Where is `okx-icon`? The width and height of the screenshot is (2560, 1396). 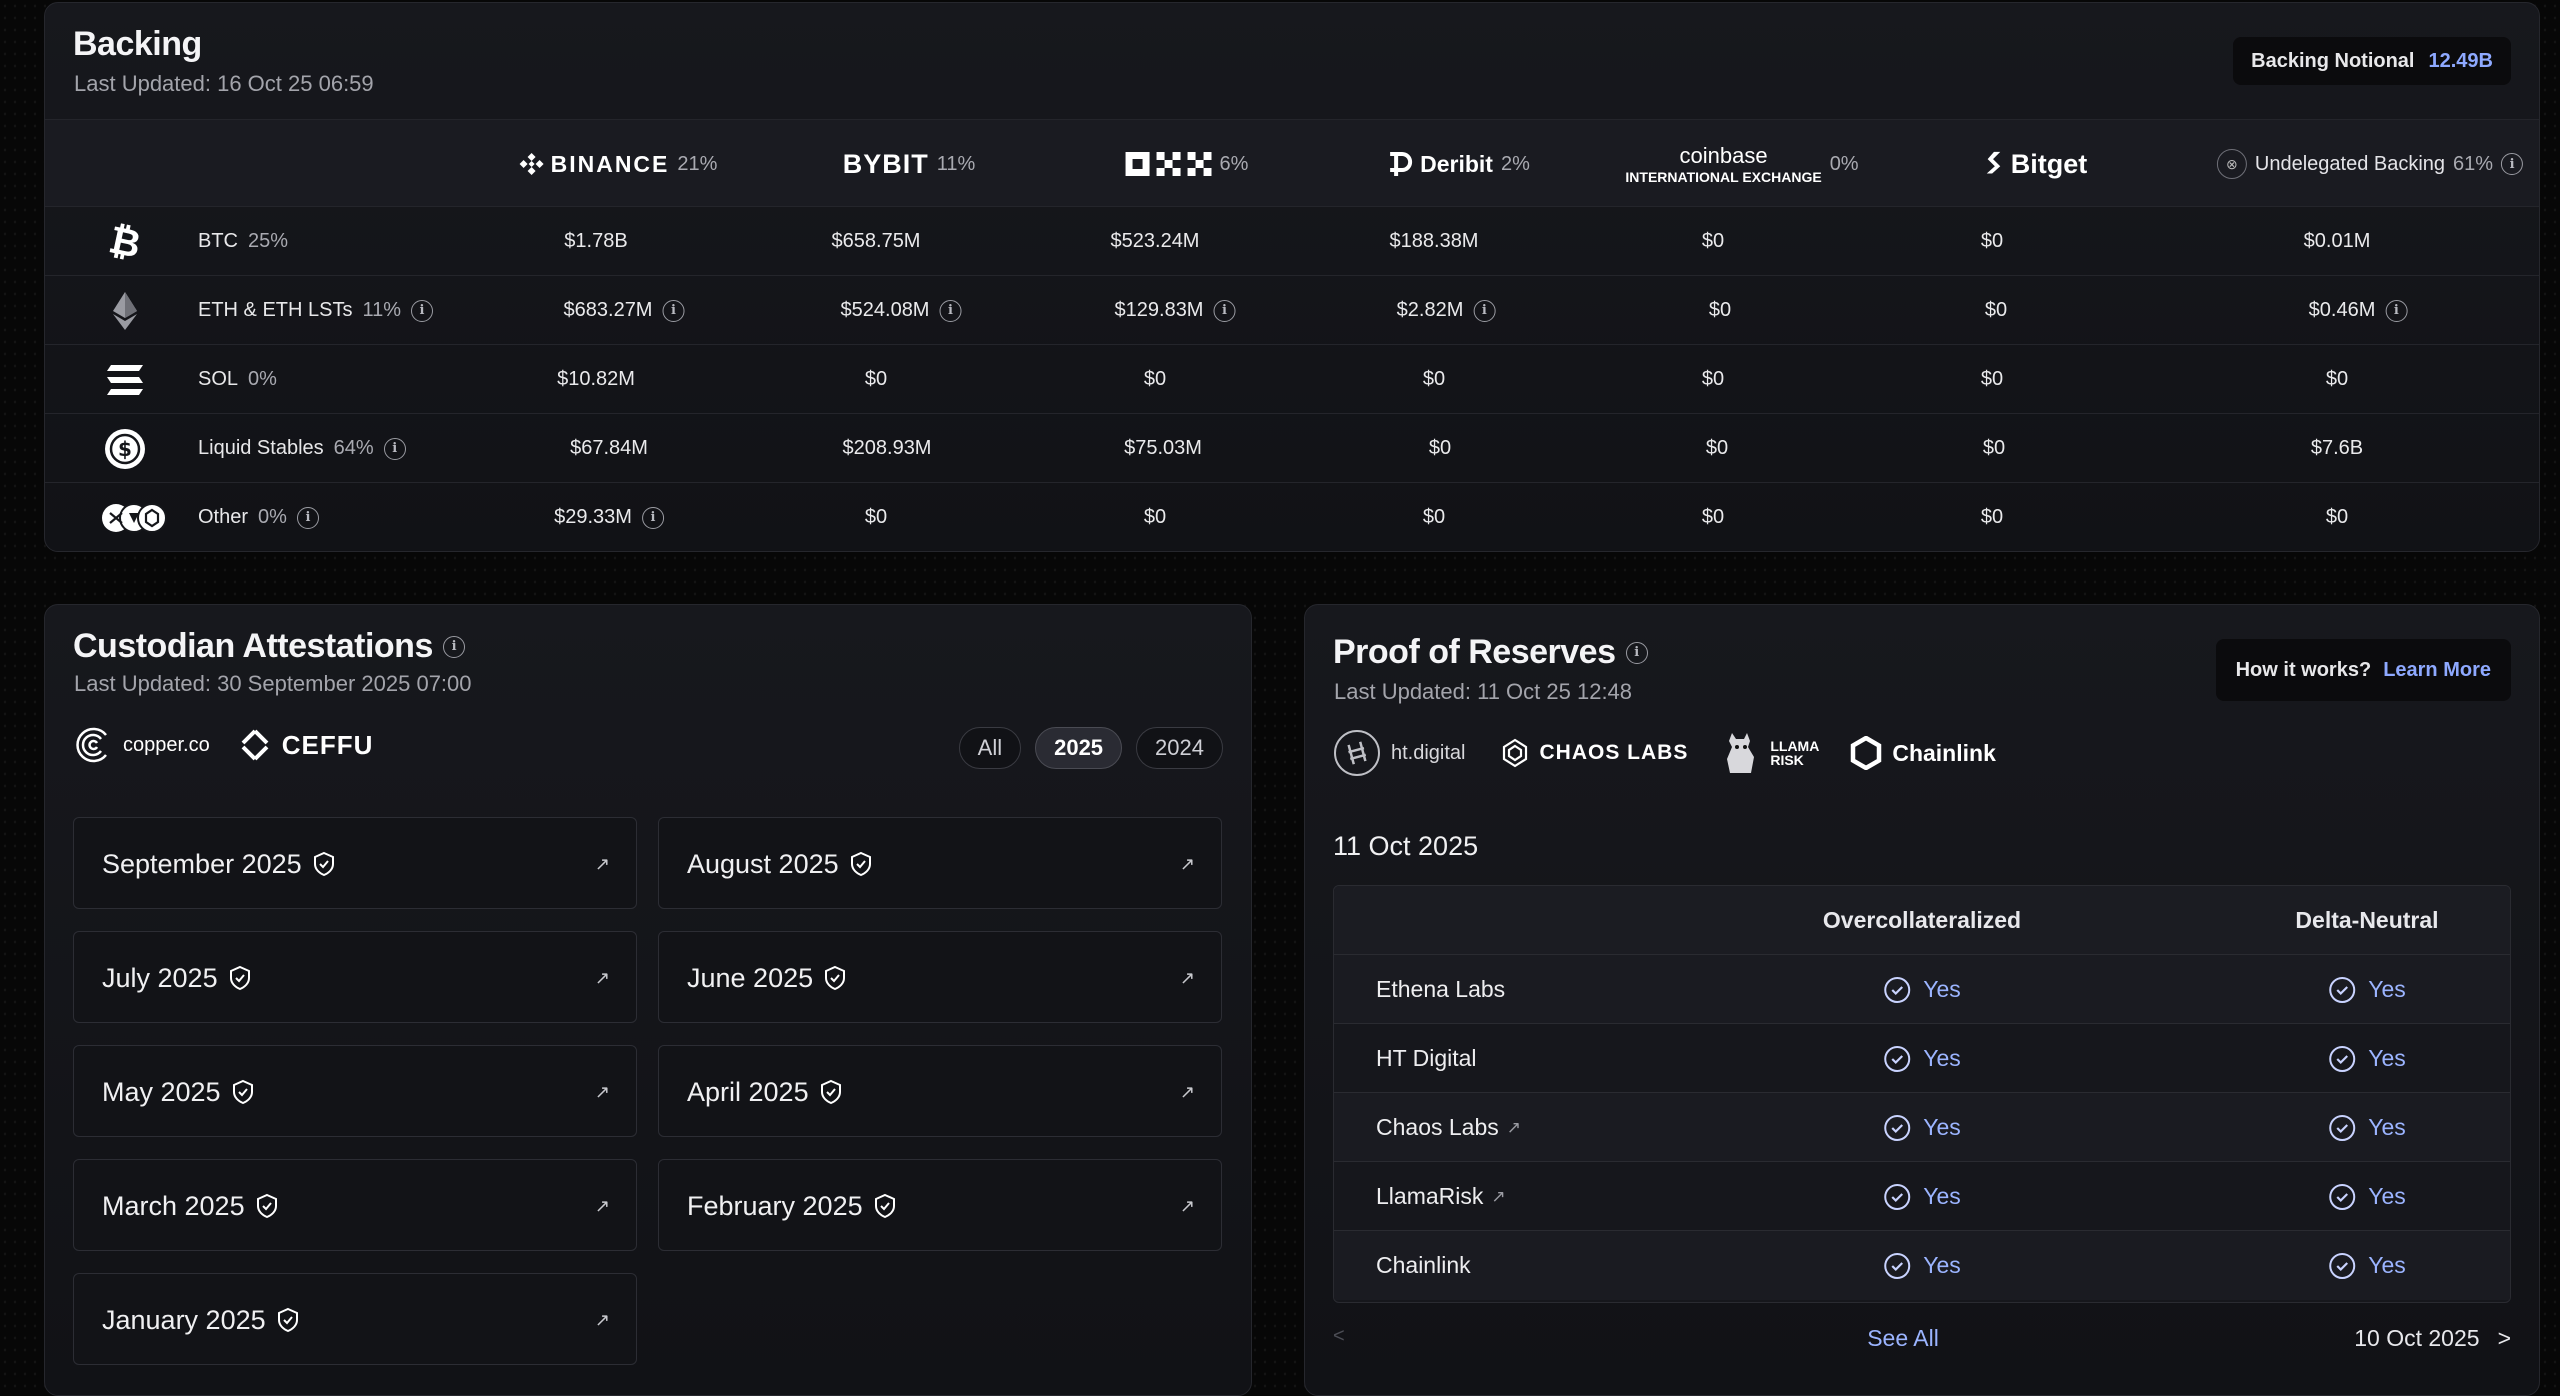 okx-icon is located at coordinates (1168, 164).